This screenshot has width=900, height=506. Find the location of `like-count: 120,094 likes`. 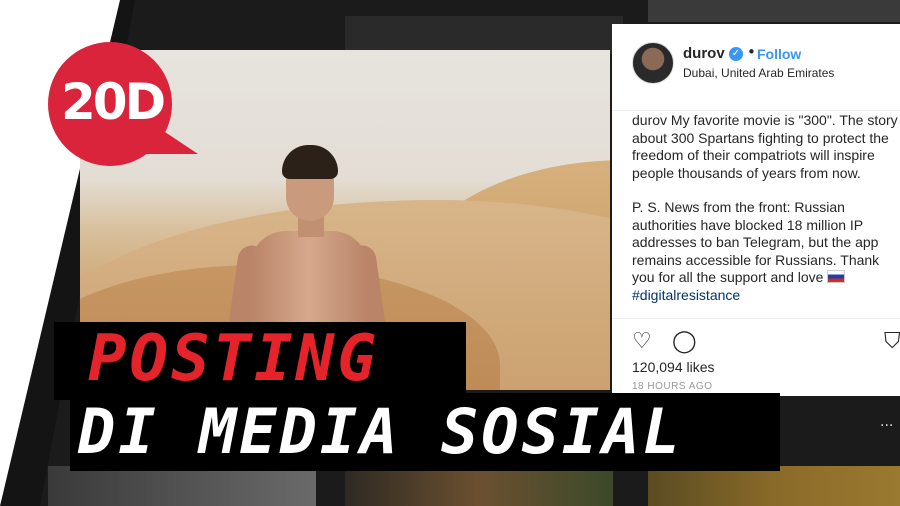

like-count: 120,094 likes is located at coordinates (673, 367).